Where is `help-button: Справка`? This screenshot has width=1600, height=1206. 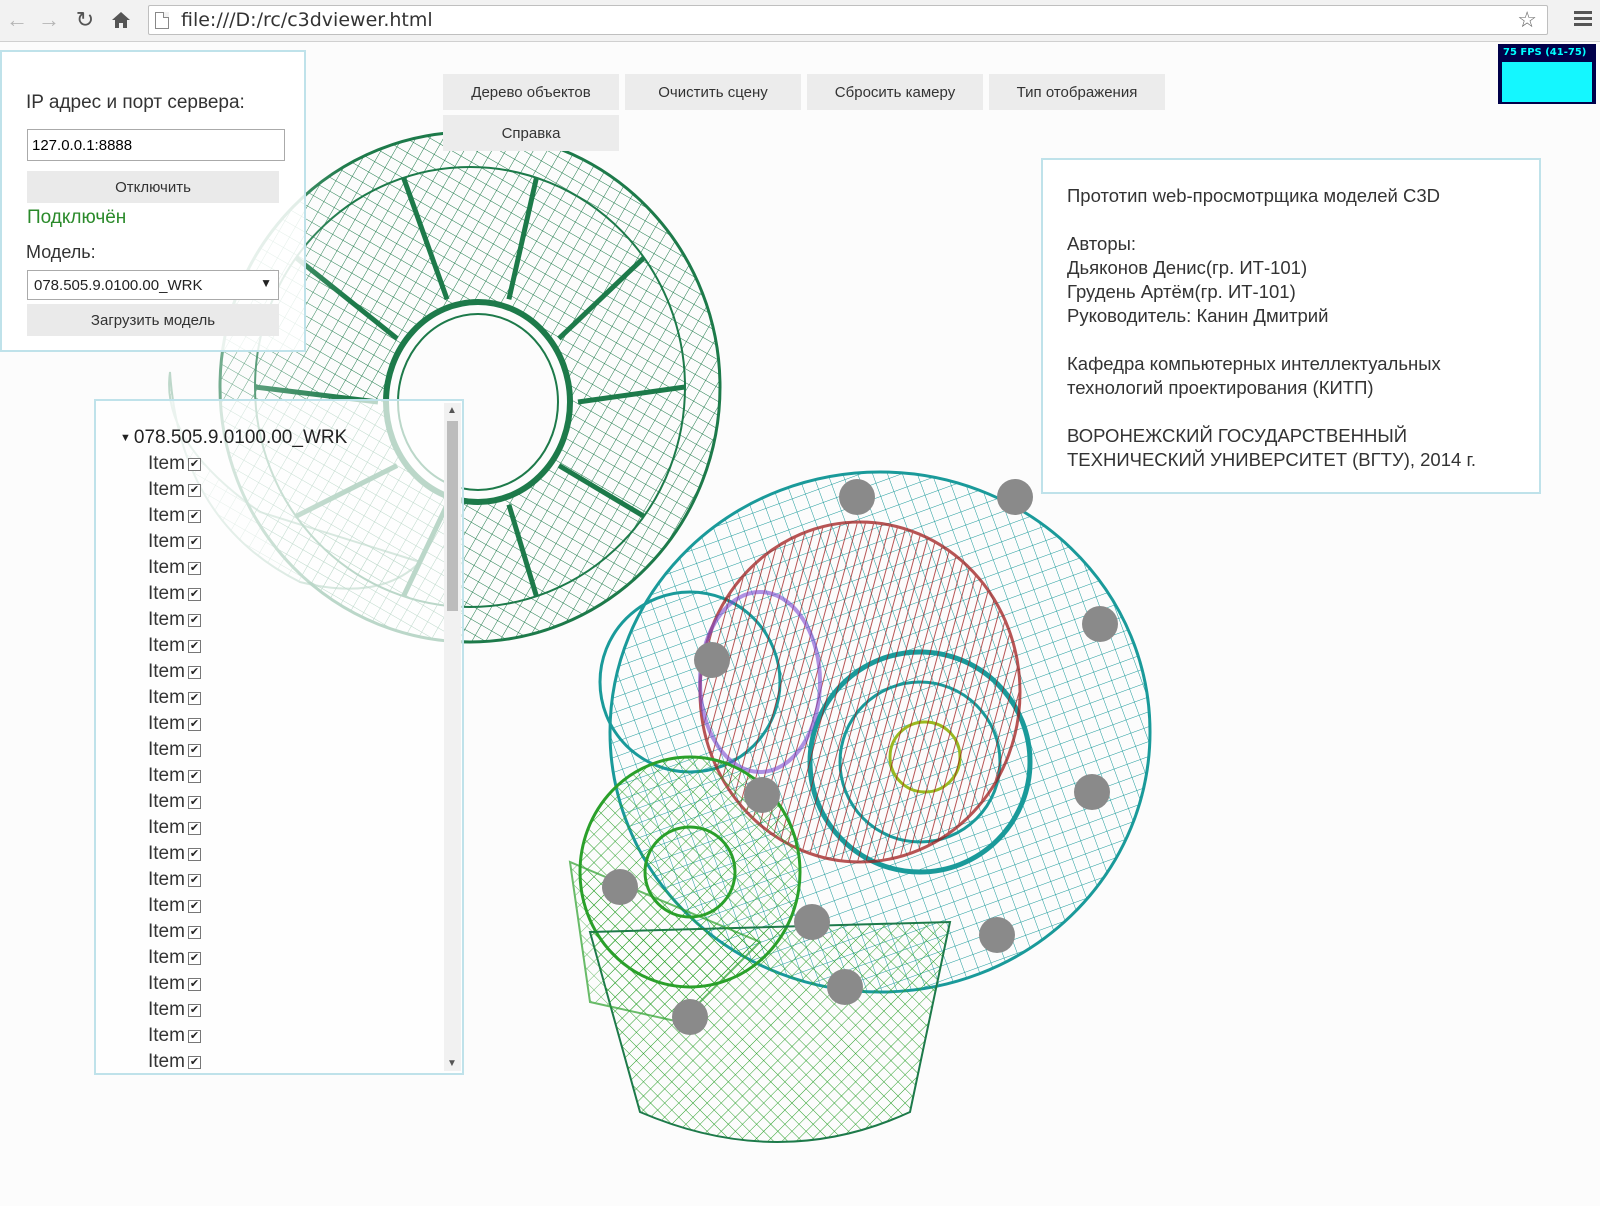
help-button: Справка is located at coordinates (531, 133).